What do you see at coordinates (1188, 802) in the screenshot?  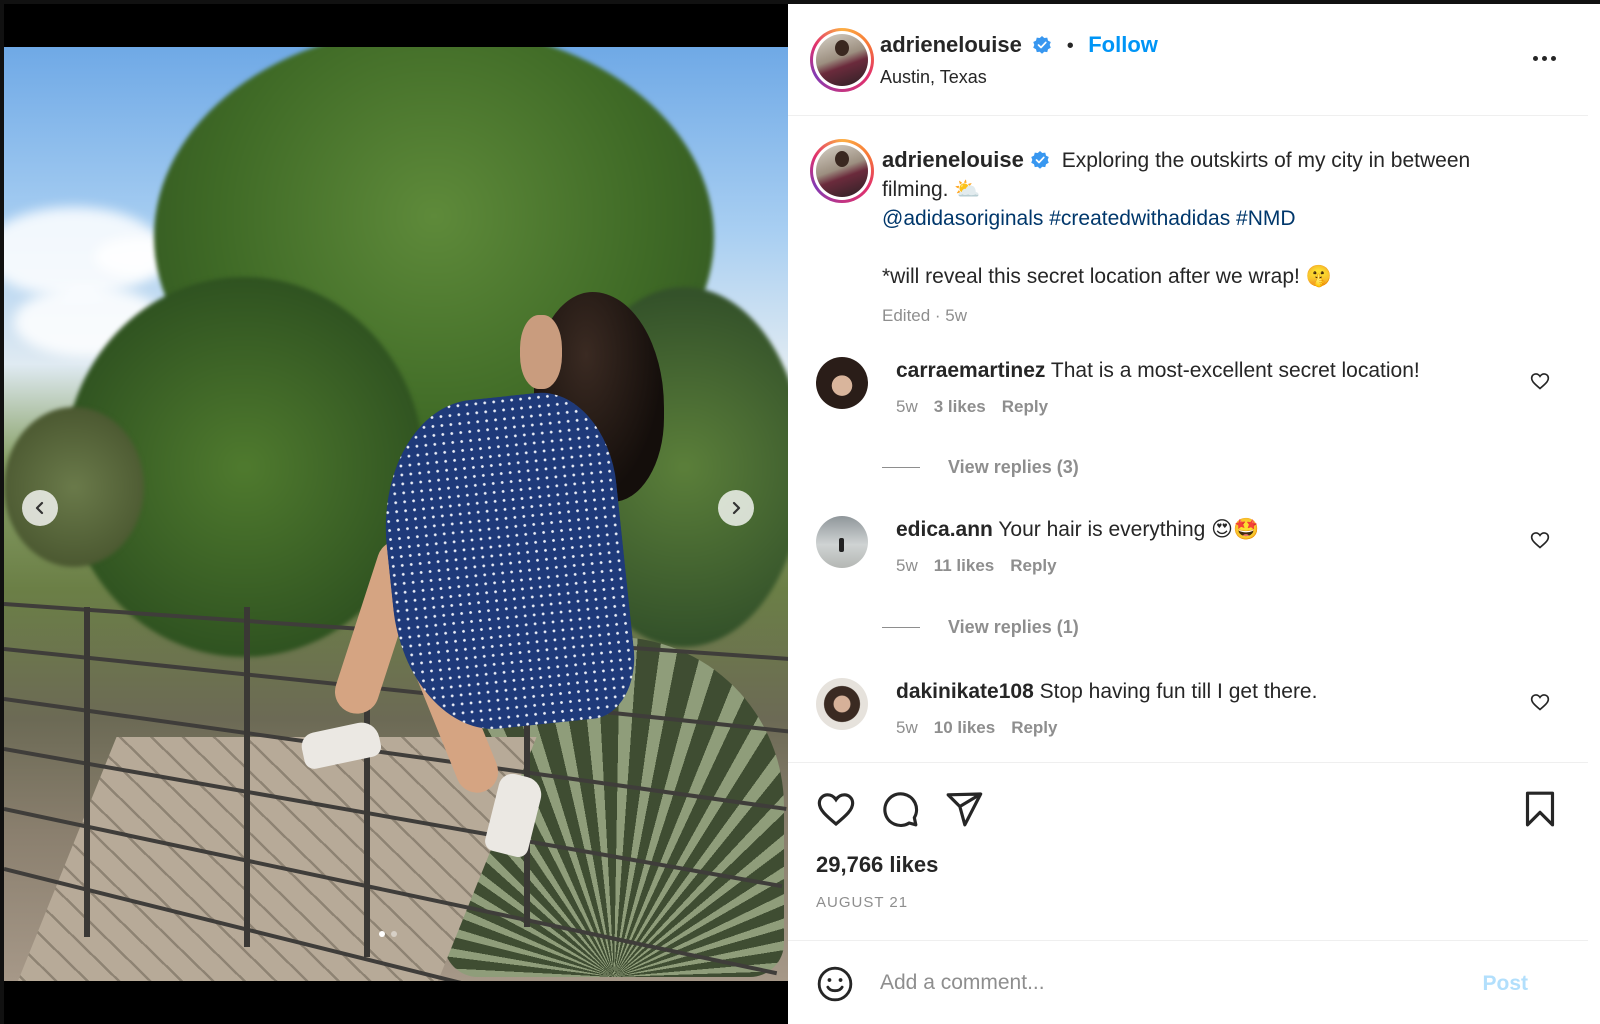 I see `post-actions` at bounding box center [1188, 802].